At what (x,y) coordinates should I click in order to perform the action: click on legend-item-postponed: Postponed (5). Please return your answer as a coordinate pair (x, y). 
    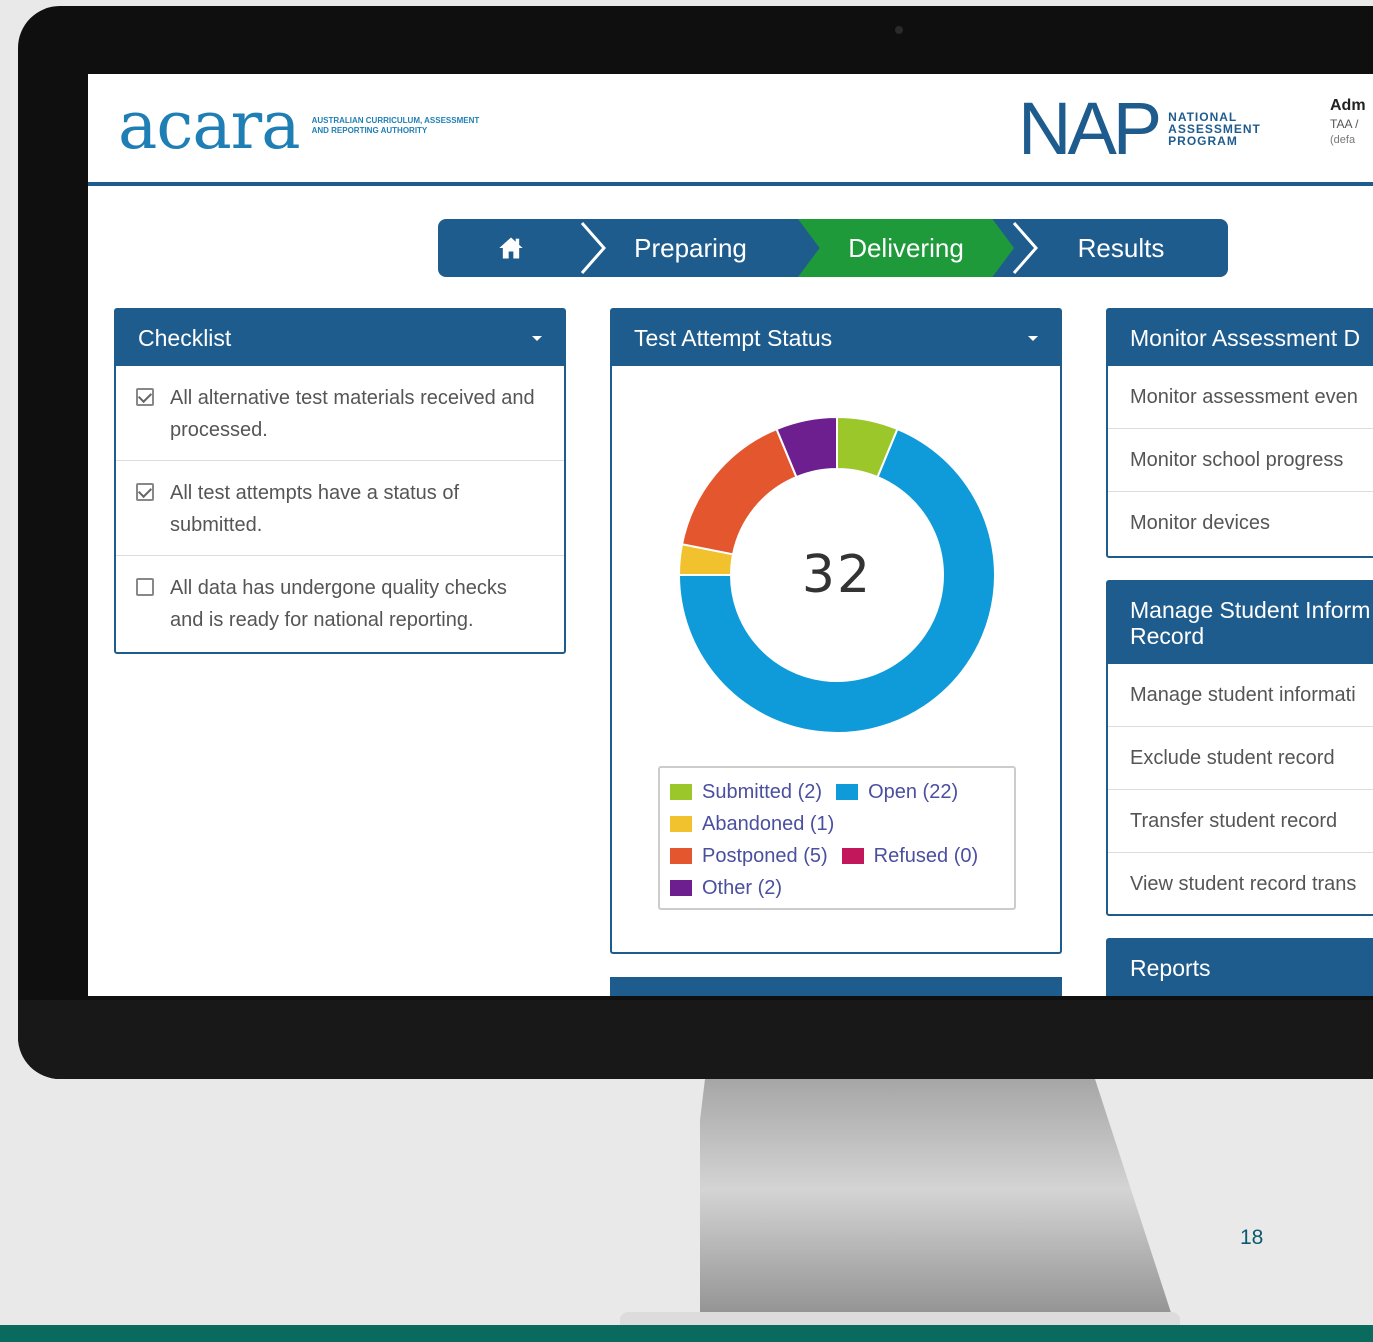
    Looking at the image, I should click on (749, 856).